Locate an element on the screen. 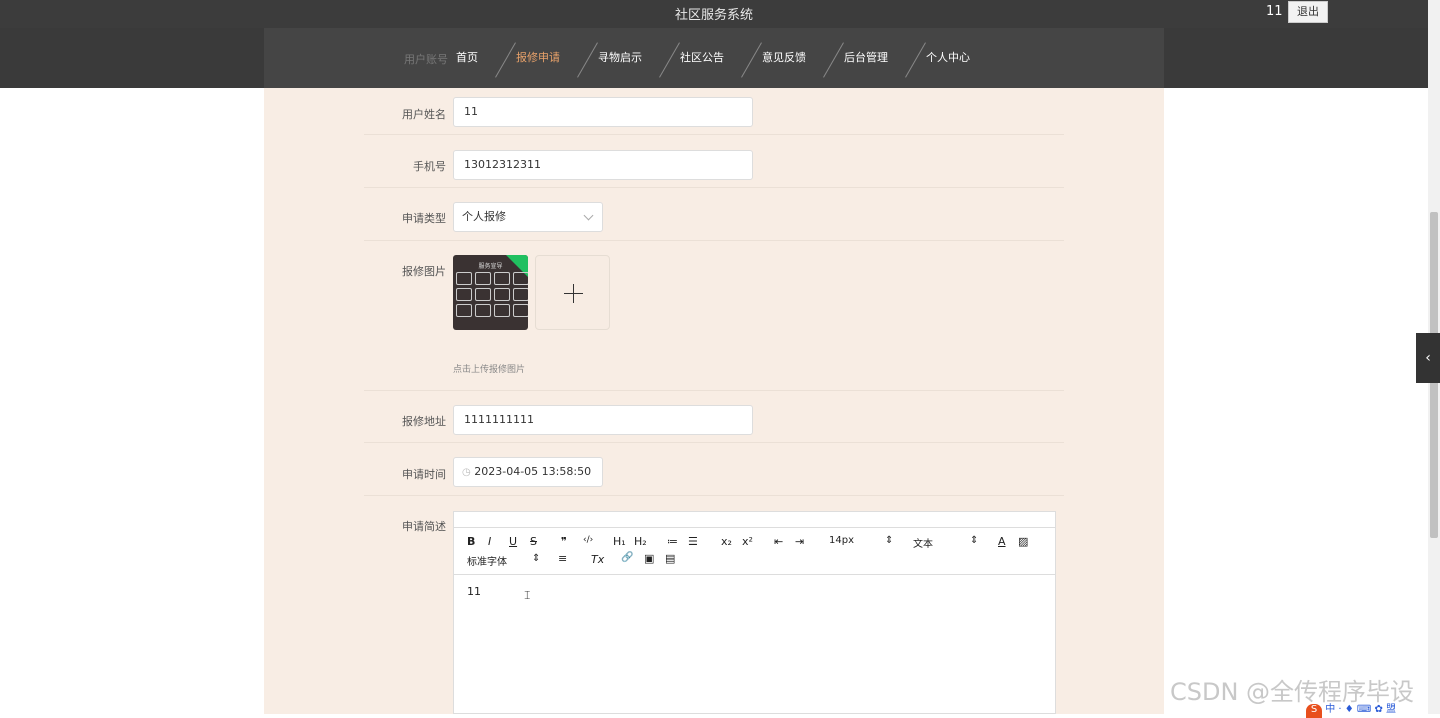  nav-item-lost-found: 寻物启示 is located at coordinates (631, 58).